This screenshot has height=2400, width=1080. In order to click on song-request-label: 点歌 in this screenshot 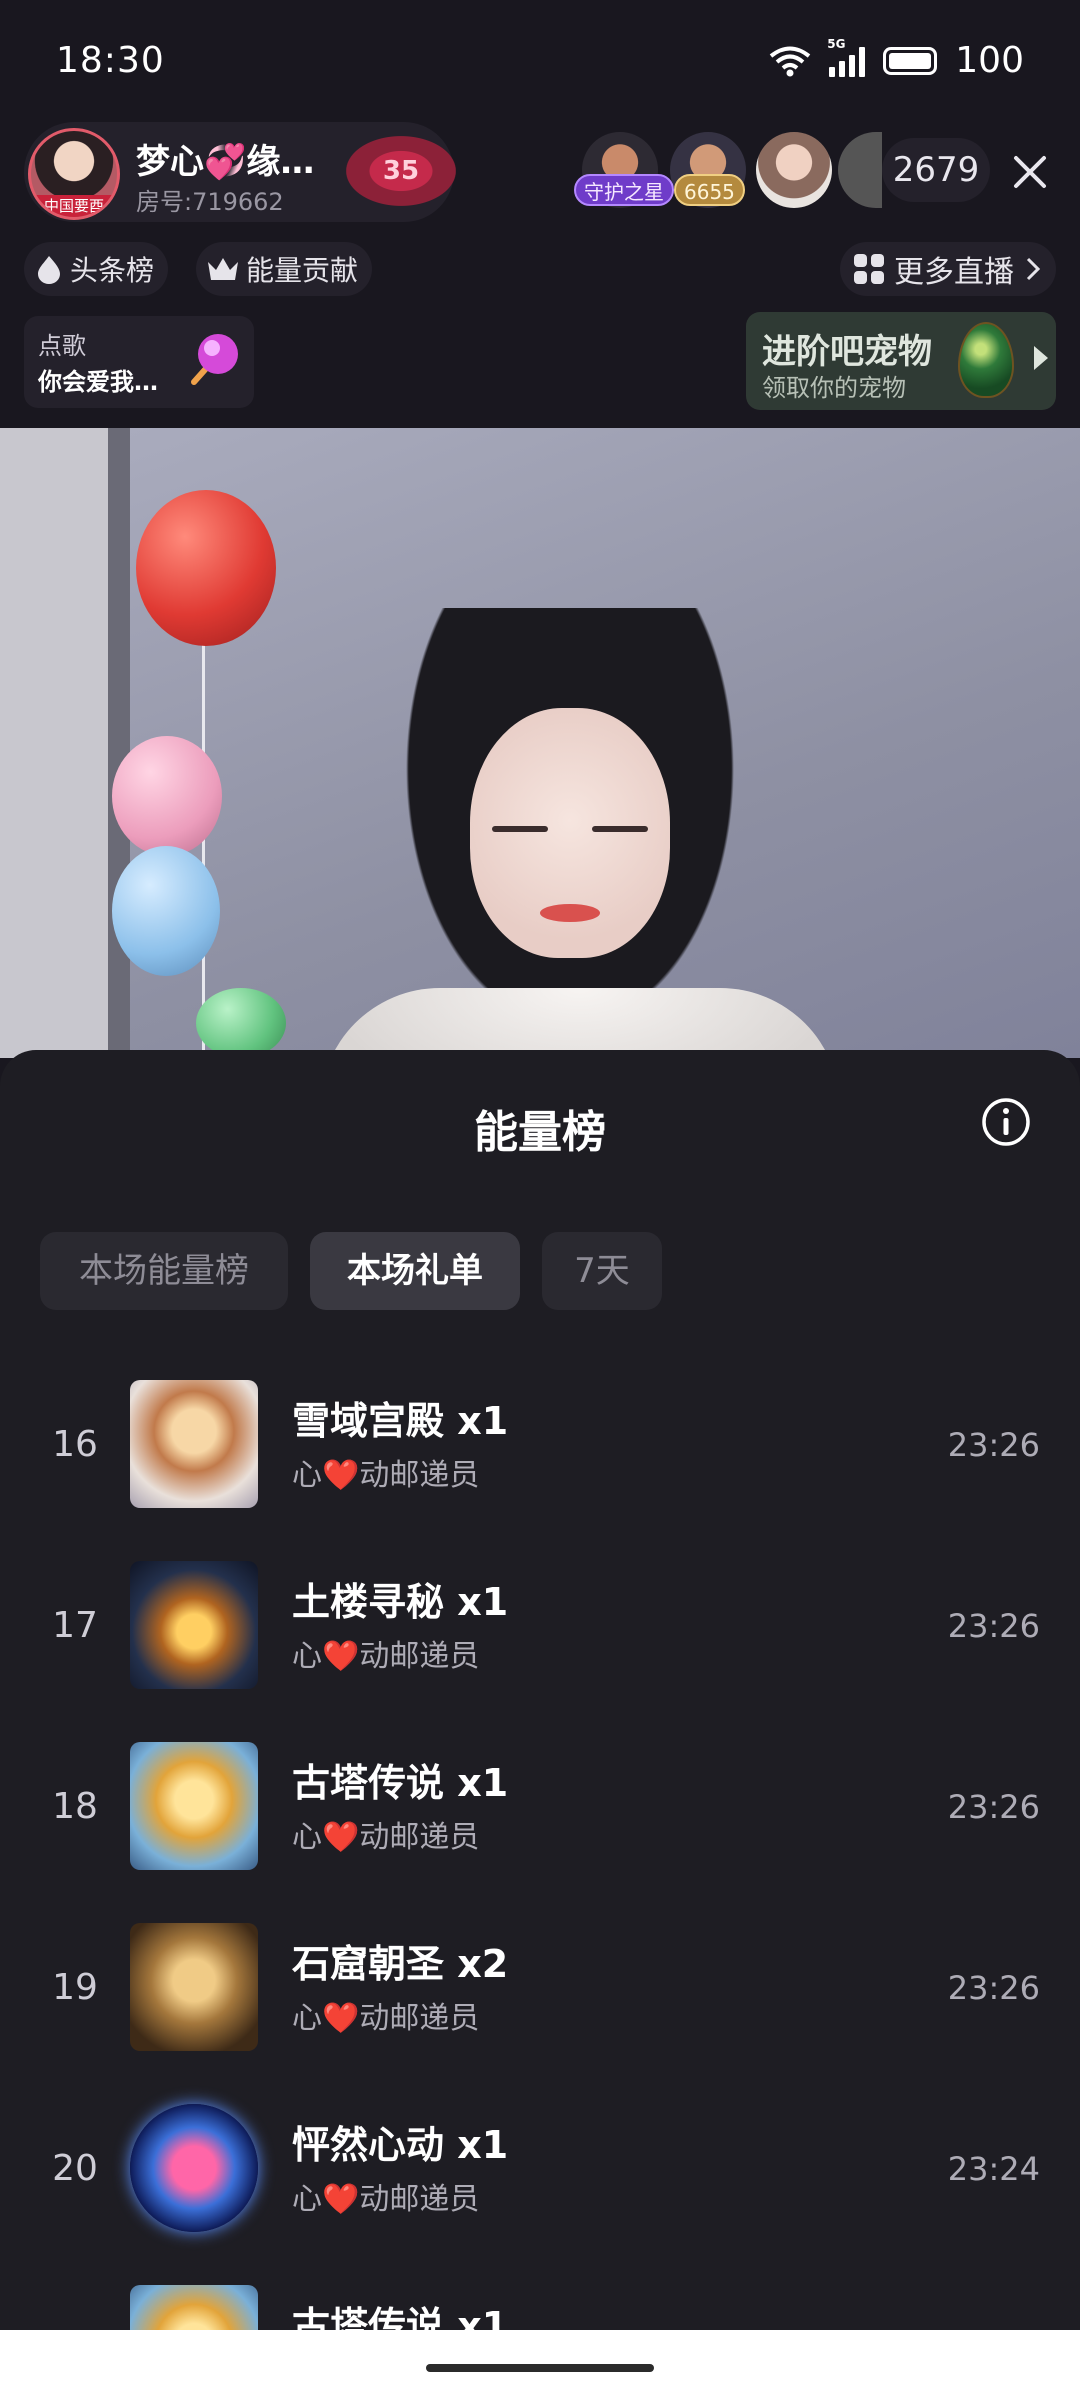, I will do `click(62, 346)`.